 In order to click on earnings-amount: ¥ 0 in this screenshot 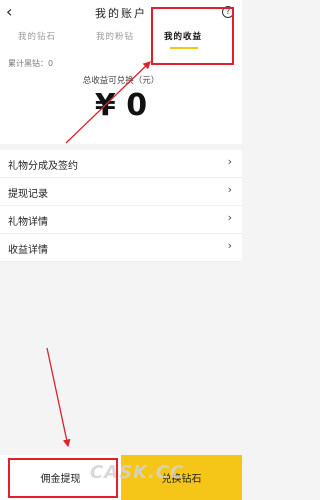, I will do `click(121, 105)`.